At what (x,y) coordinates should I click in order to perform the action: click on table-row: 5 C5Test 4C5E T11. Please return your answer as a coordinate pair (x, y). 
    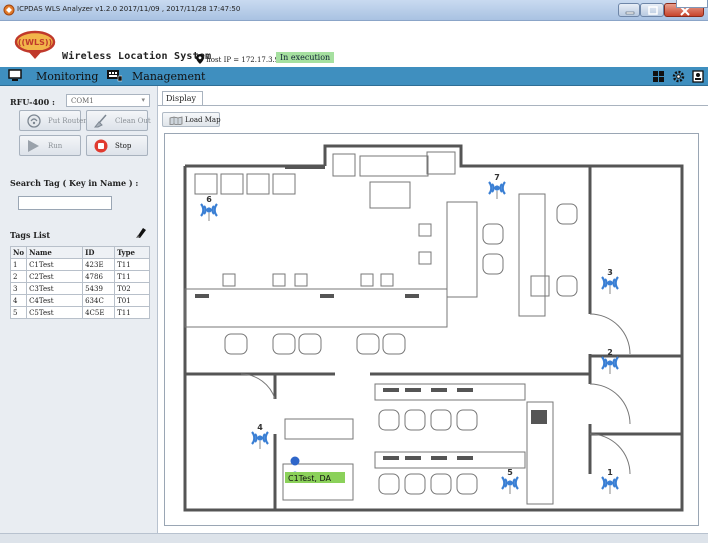
    Looking at the image, I should click on (79, 312).